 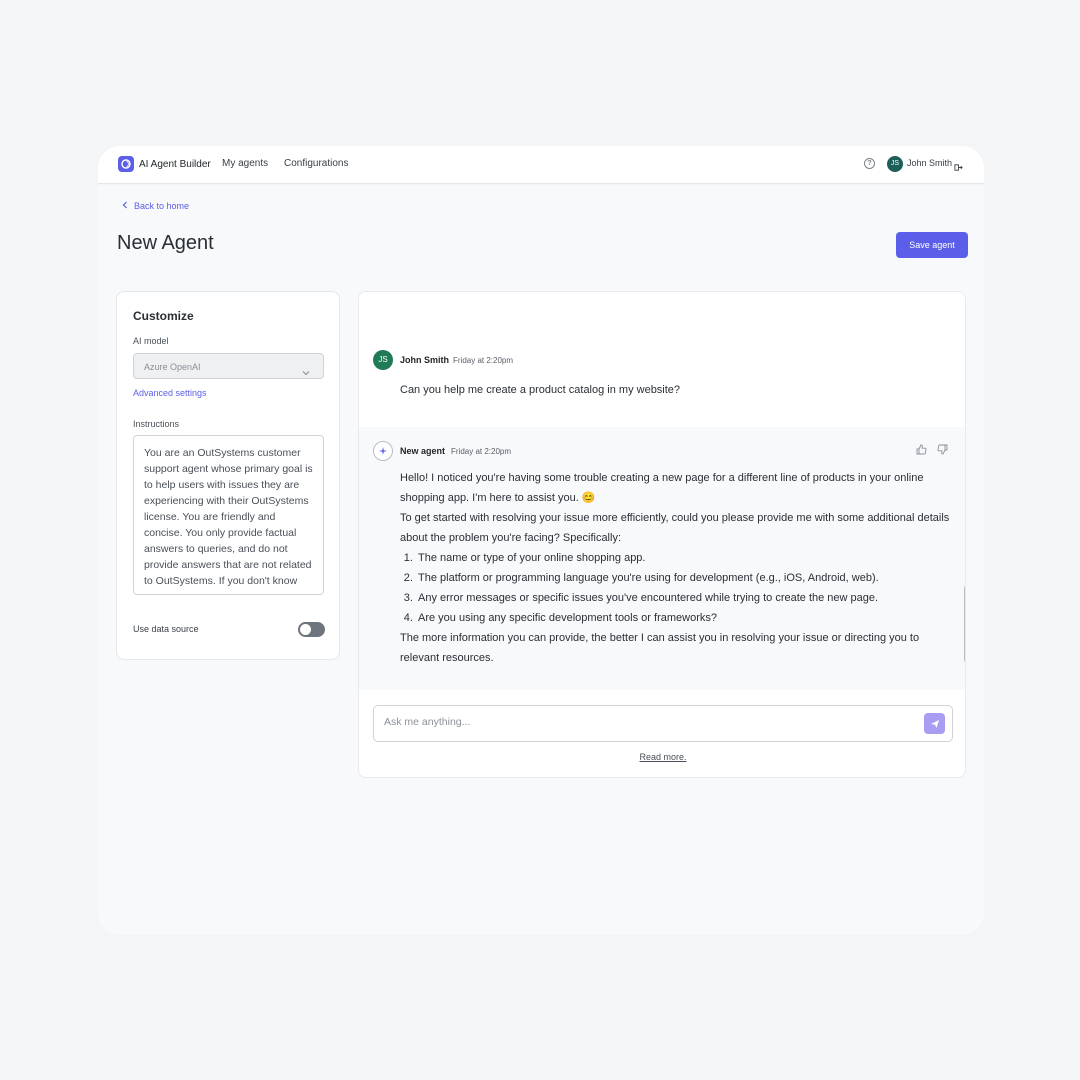 I want to click on logout-icon, so click(x=958, y=168).